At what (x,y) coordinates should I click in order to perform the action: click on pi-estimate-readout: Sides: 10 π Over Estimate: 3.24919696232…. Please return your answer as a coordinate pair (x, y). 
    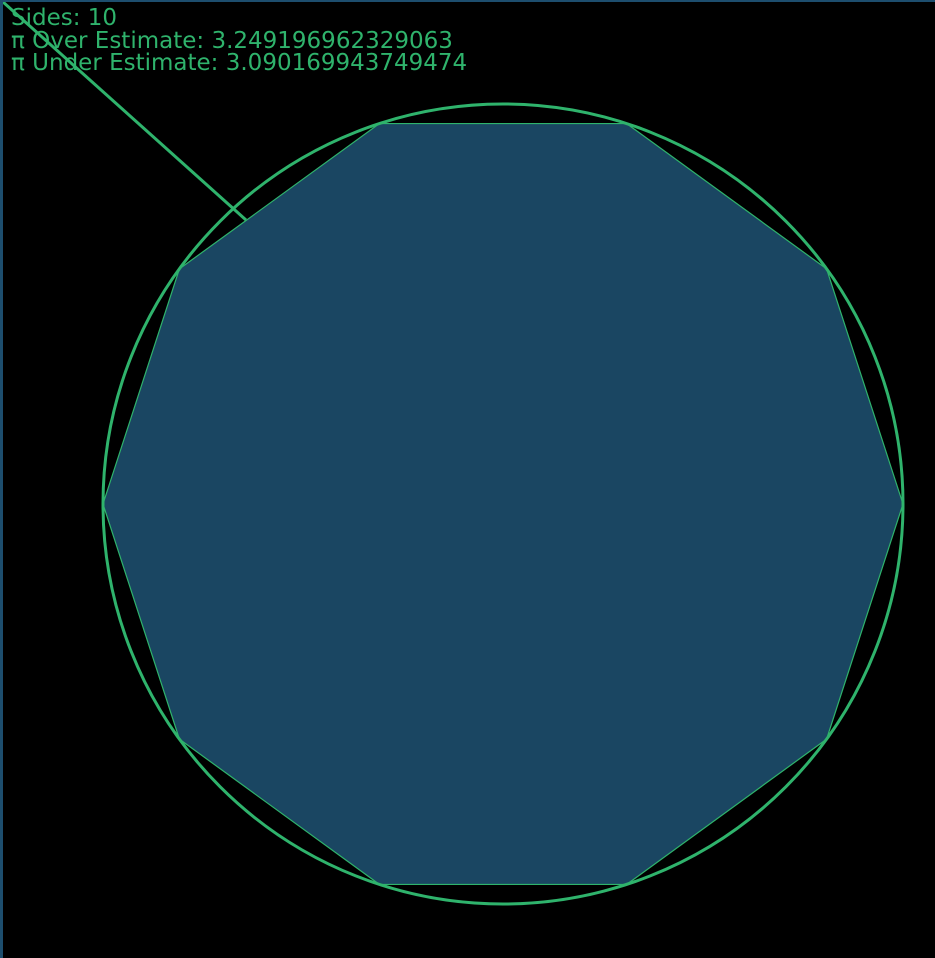
    Looking at the image, I should click on (239, 41).